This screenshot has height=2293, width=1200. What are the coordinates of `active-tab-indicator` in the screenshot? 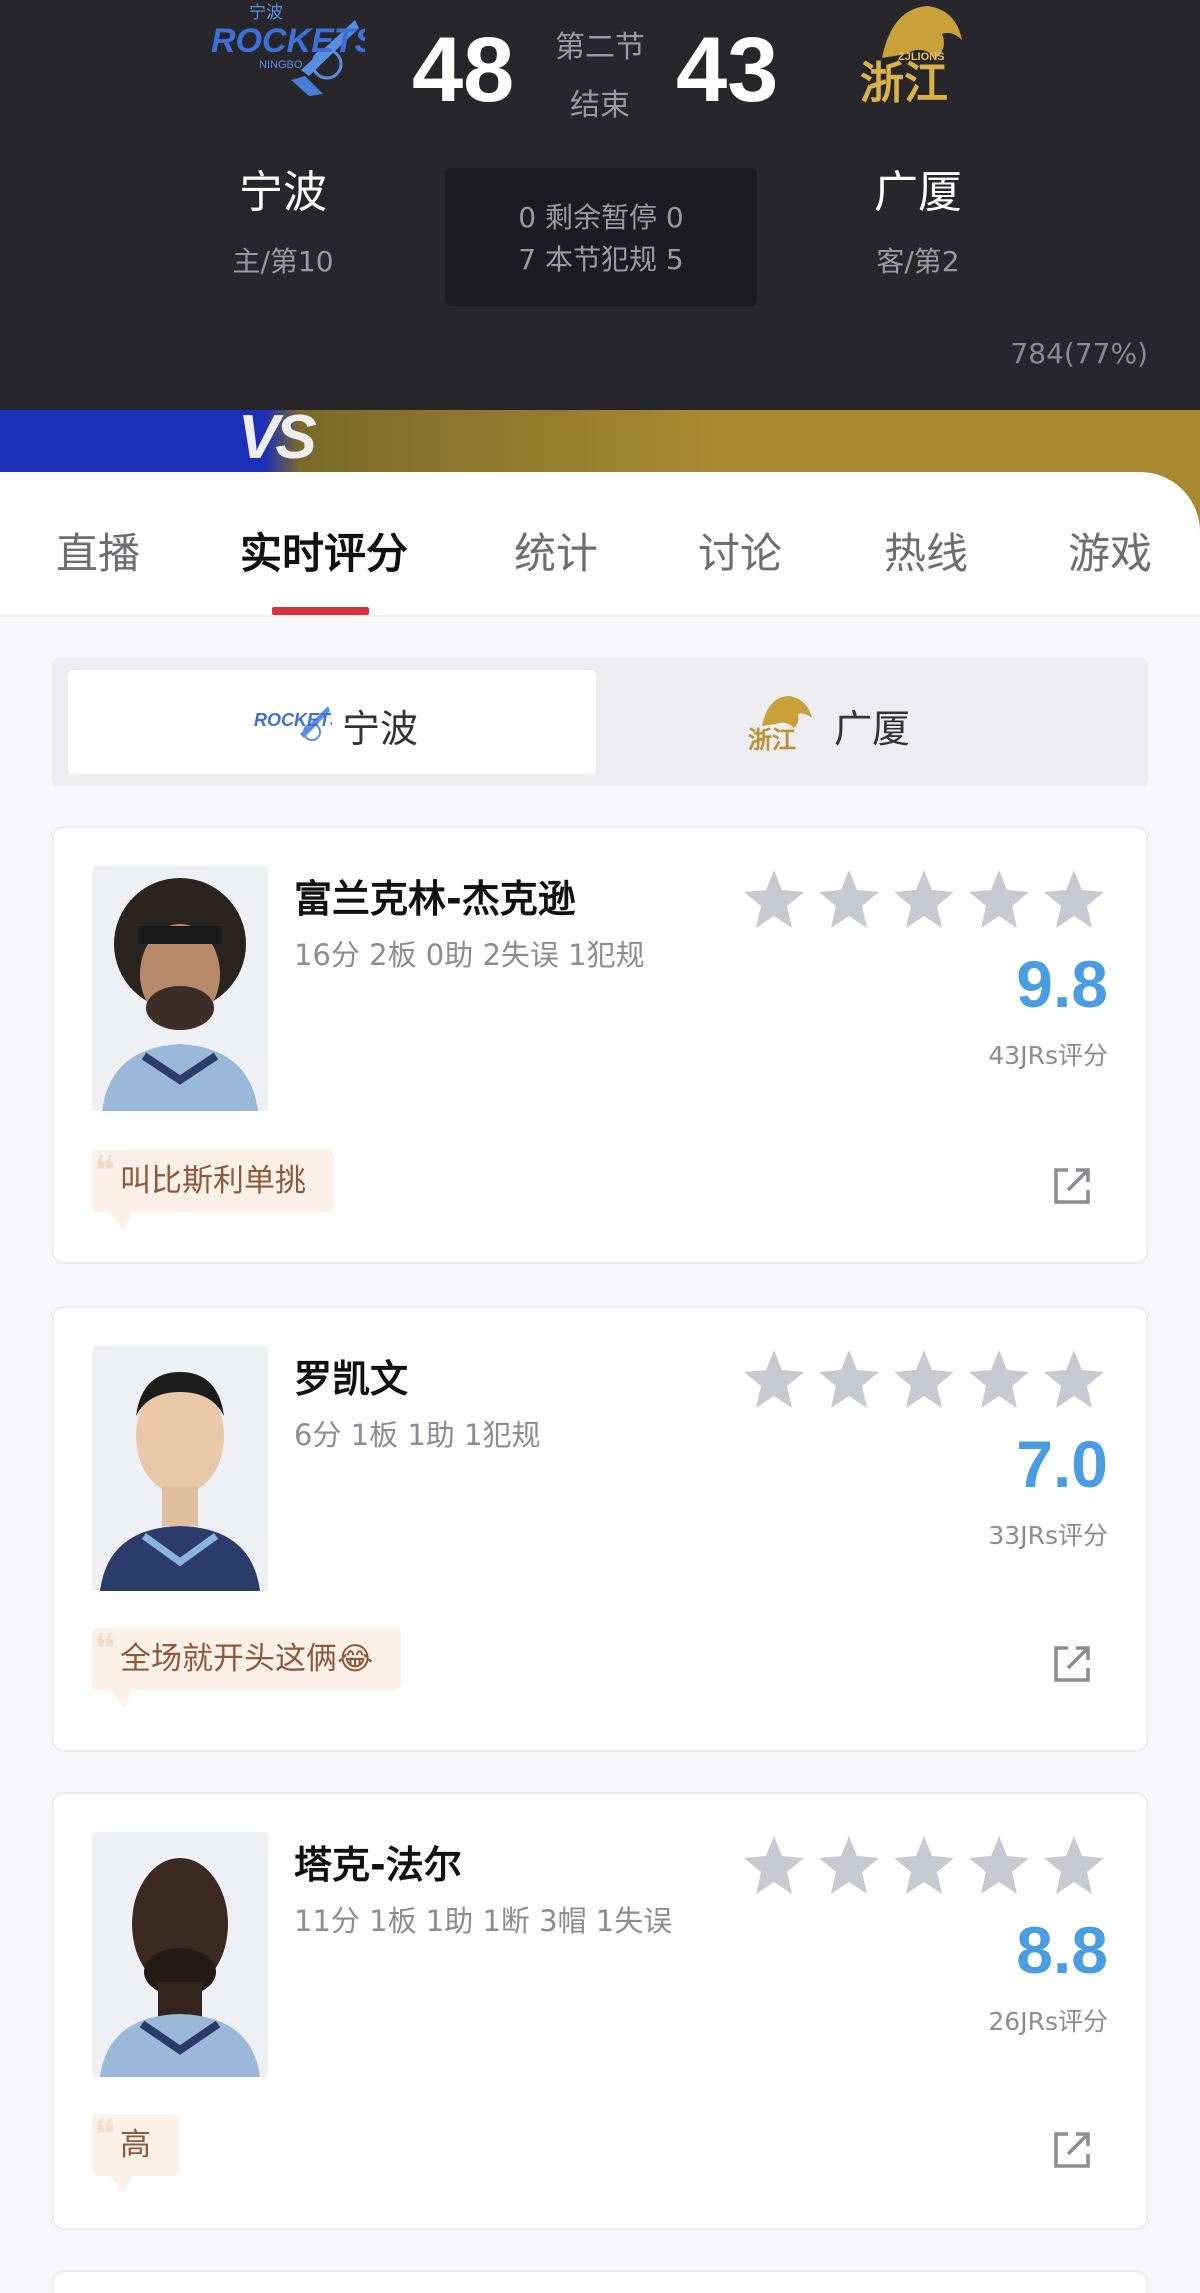 It's located at (320, 611).